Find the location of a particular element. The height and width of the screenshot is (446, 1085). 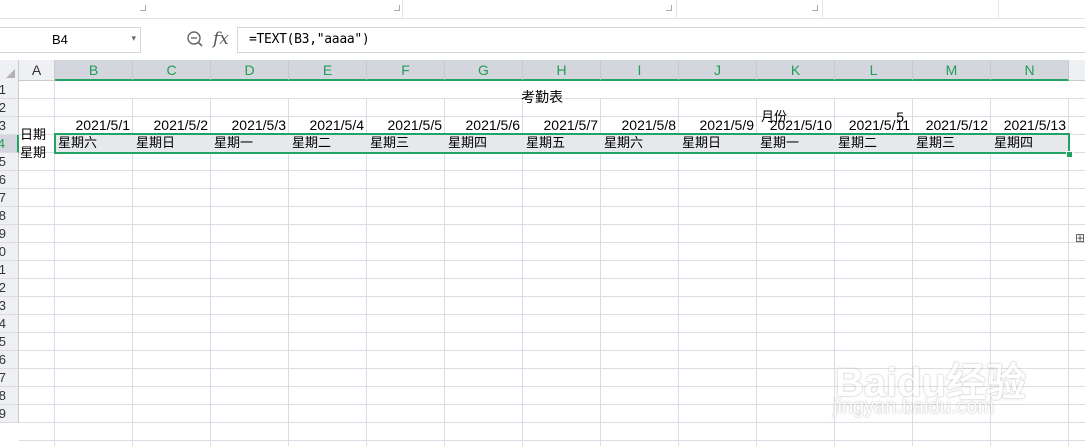

column-header-i: I is located at coordinates (640, 70).